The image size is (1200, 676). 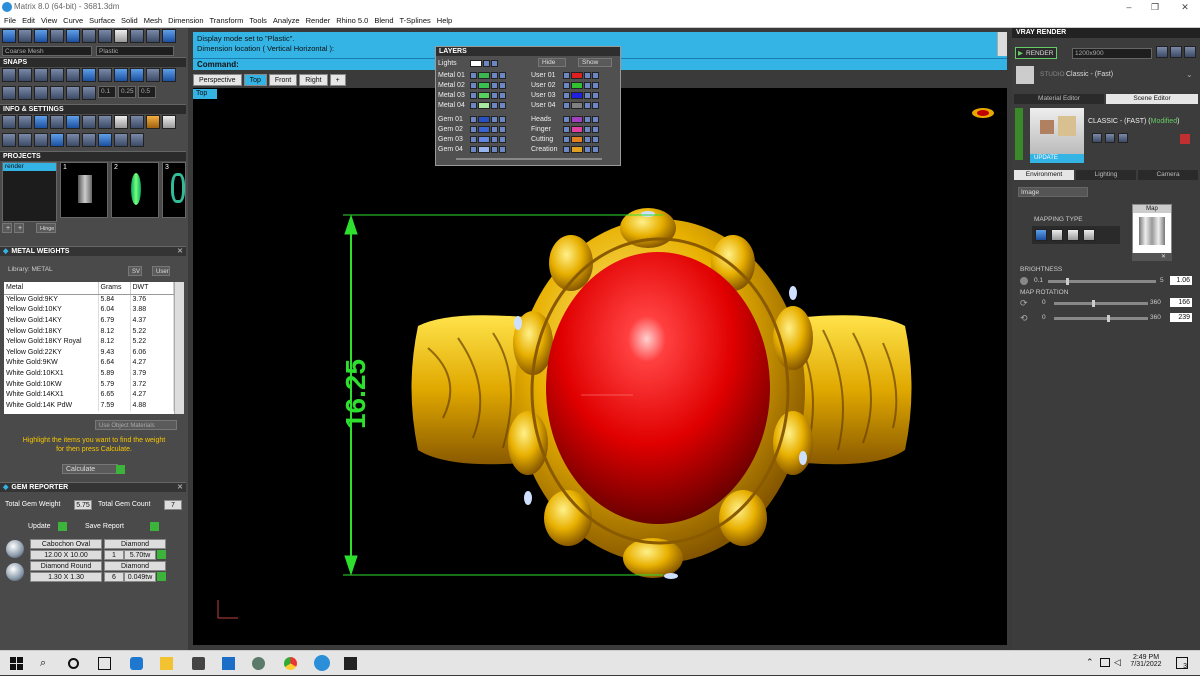 What do you see at coordinates (350, 663) in the screenshot?
I see `vray-icon` at bounding box center [350, 663].